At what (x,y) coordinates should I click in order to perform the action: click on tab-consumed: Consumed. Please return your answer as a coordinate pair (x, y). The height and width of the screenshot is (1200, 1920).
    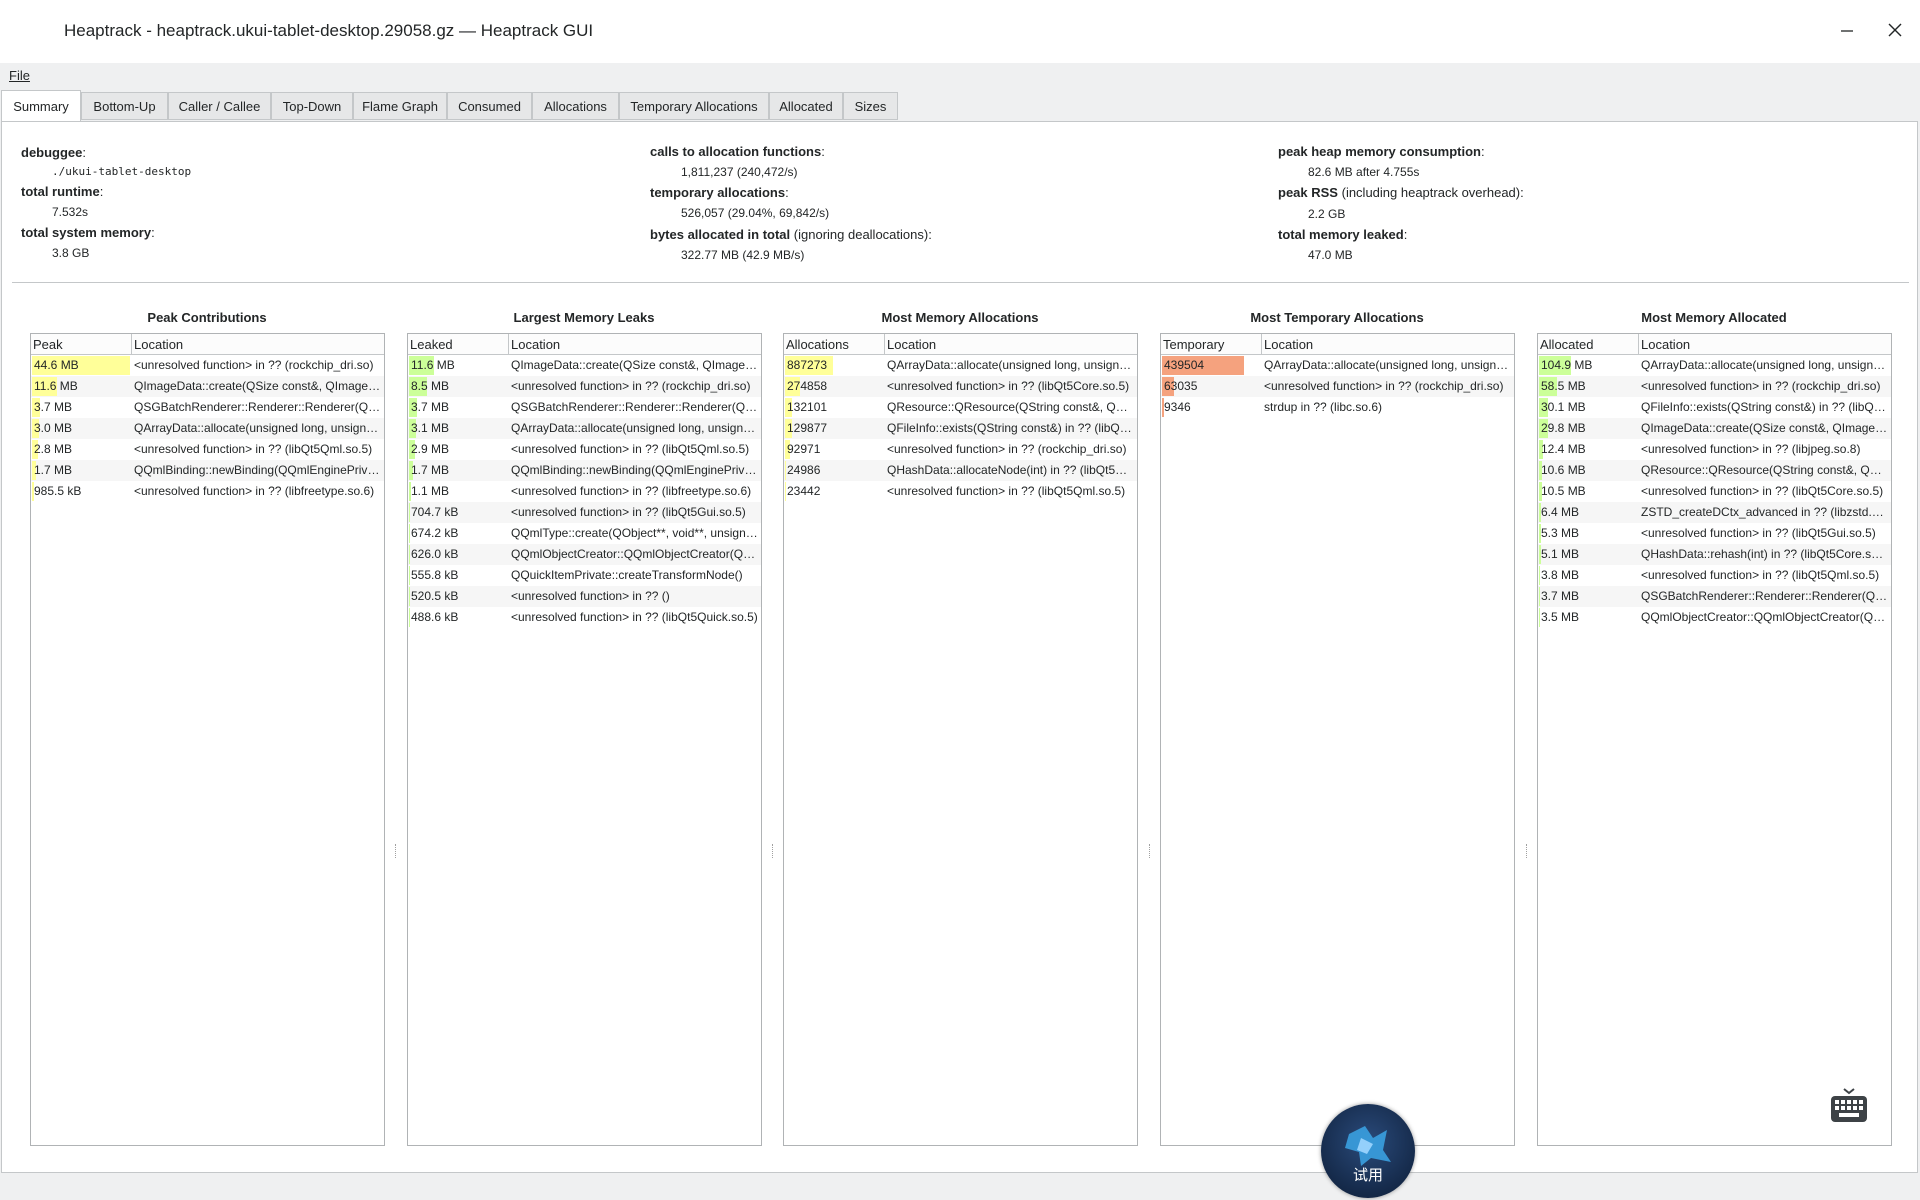
    Looking at the image, I should click on (489, 106).